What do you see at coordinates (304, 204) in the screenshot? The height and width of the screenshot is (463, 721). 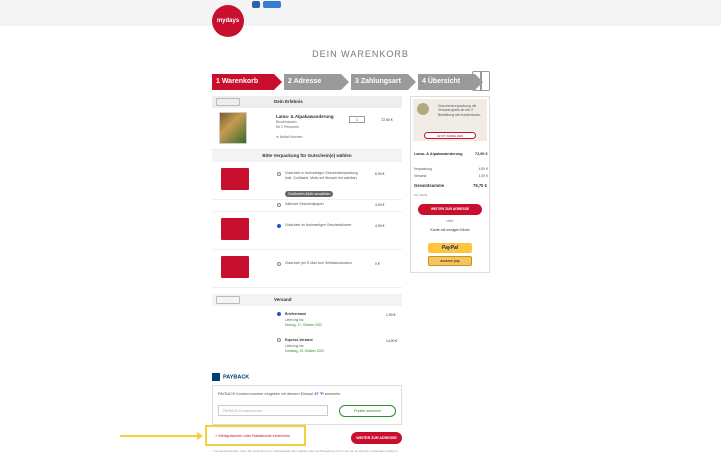 I see `packaging-option-text: Inklusive Geschenkpapier` at bounding box center [304, 204].